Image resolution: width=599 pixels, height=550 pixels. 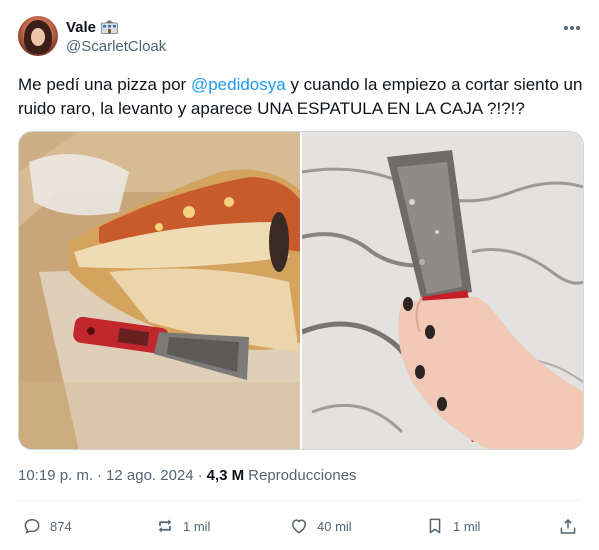 What do you see at coordinates (197, 526) in the screenshot?
I see `repost-count: 1 mil` at bounding box center [197, 526].